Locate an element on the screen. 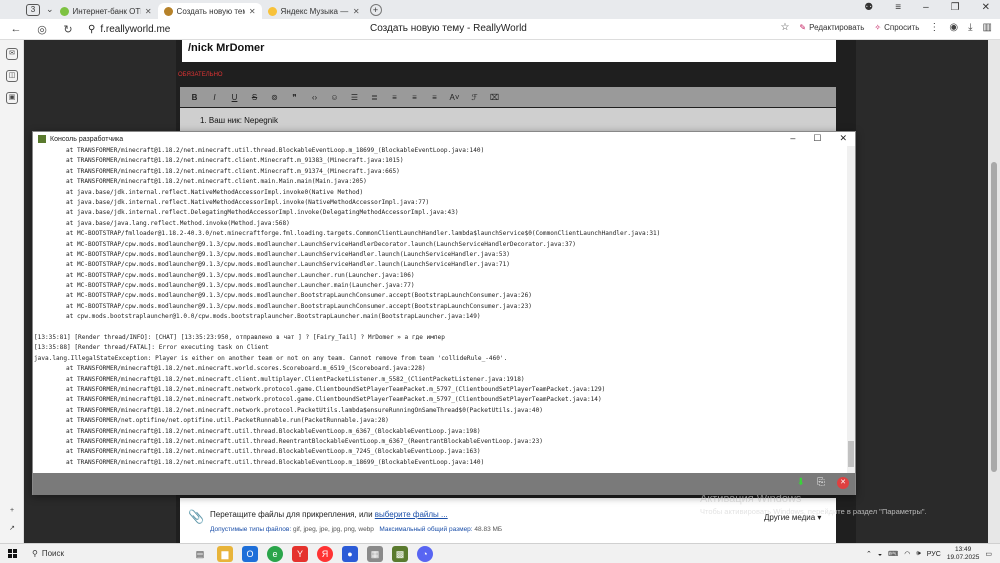 The image size is (1000, 563). bold-icon: B is located at coordinates (194, 97).